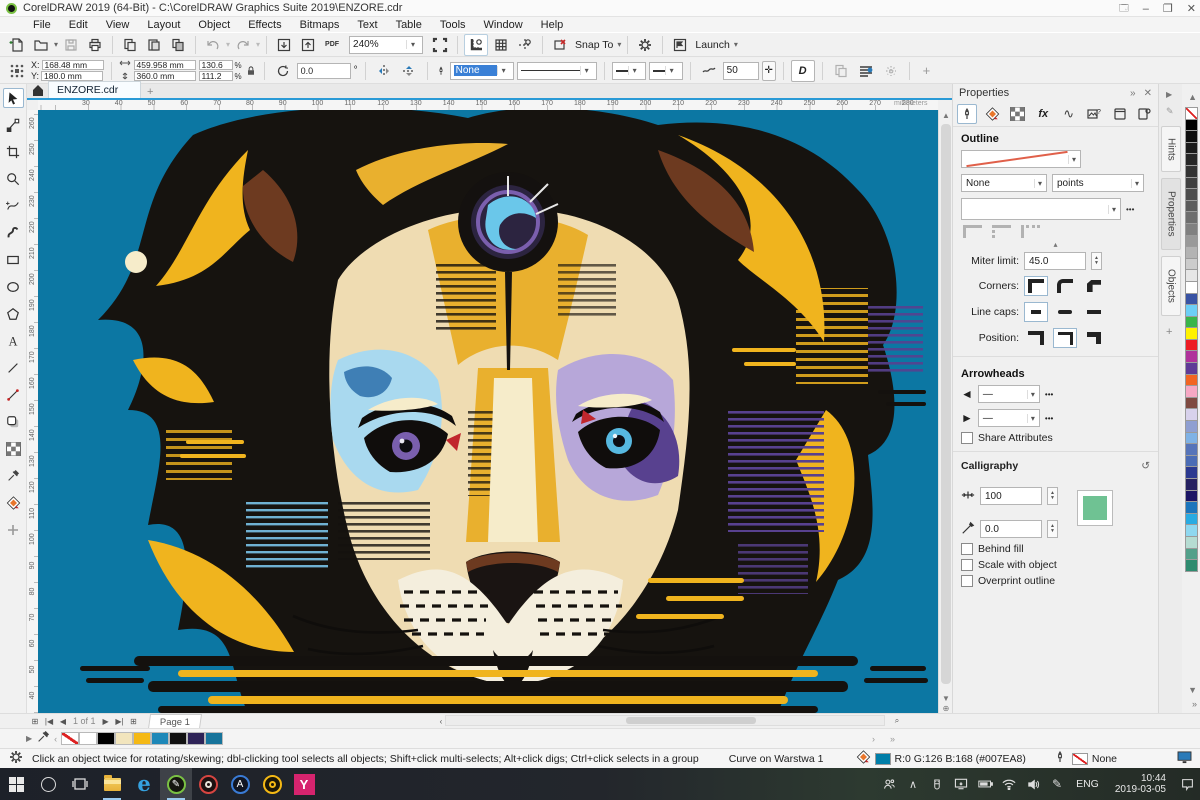 This screenshot has height=800, width=1200. I want to click on scale-x-field: 130.6, so click(215, 65).